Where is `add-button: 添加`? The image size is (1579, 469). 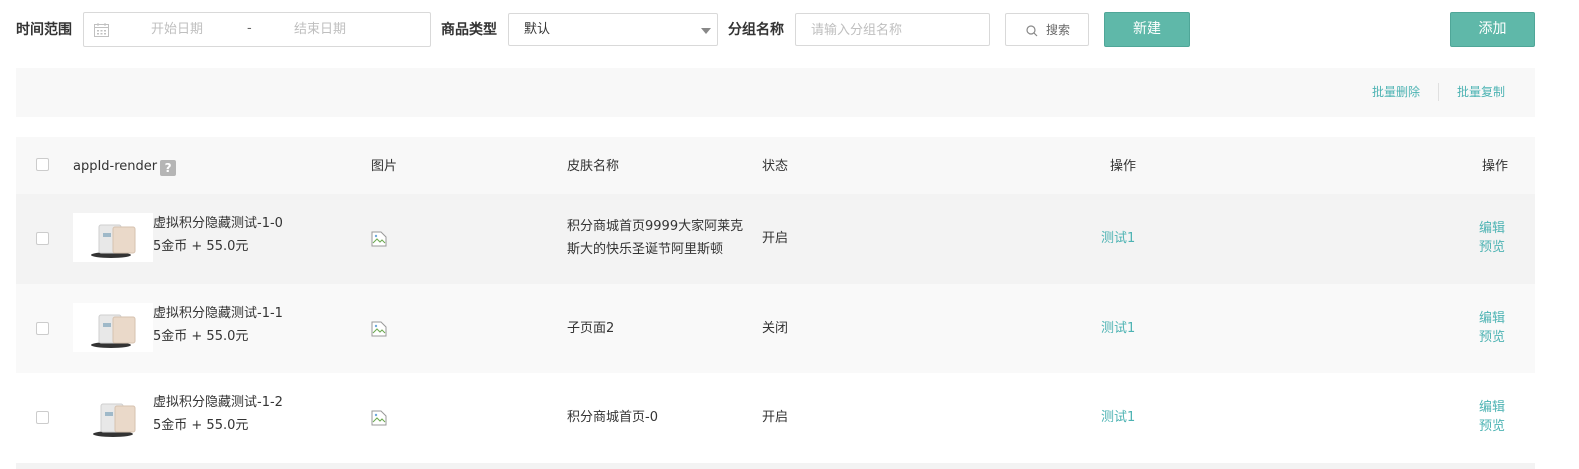 add-button: 添加 is located at coordinates (1492, 29).